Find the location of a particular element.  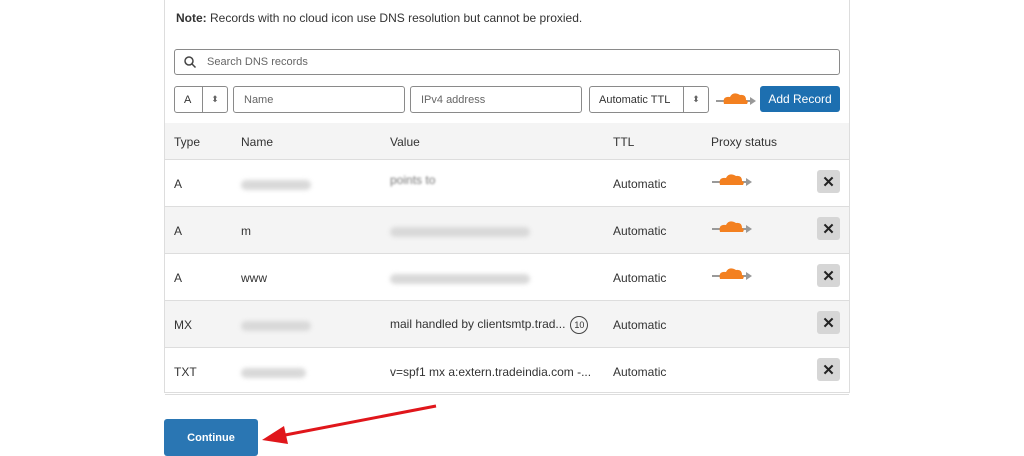

header-name: Name is located at coordinates (257, 142).